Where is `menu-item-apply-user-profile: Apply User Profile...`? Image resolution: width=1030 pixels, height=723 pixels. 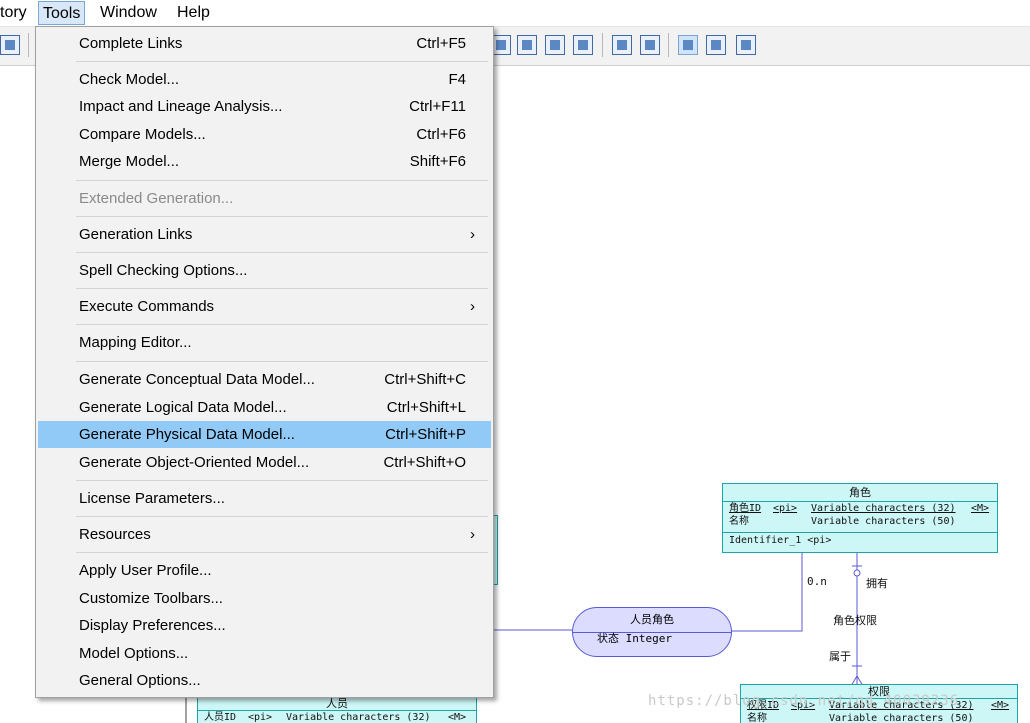 menu-item-apply-user-profile: Apply User Profile... is located at coordinates (264, 570).